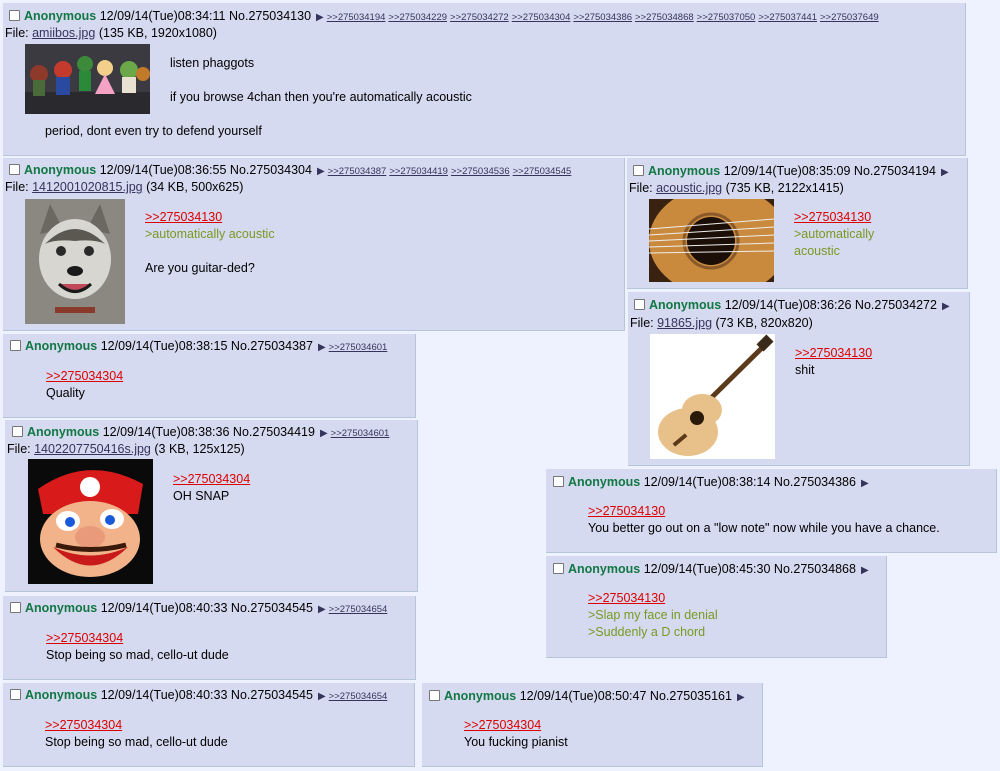 The height and width of the screenshot is (771, 1000). What do you see at coordinates (90, 521) in the screenshot?
I see `post-thumbnail-mario-face` at bounding box center [90, 521].